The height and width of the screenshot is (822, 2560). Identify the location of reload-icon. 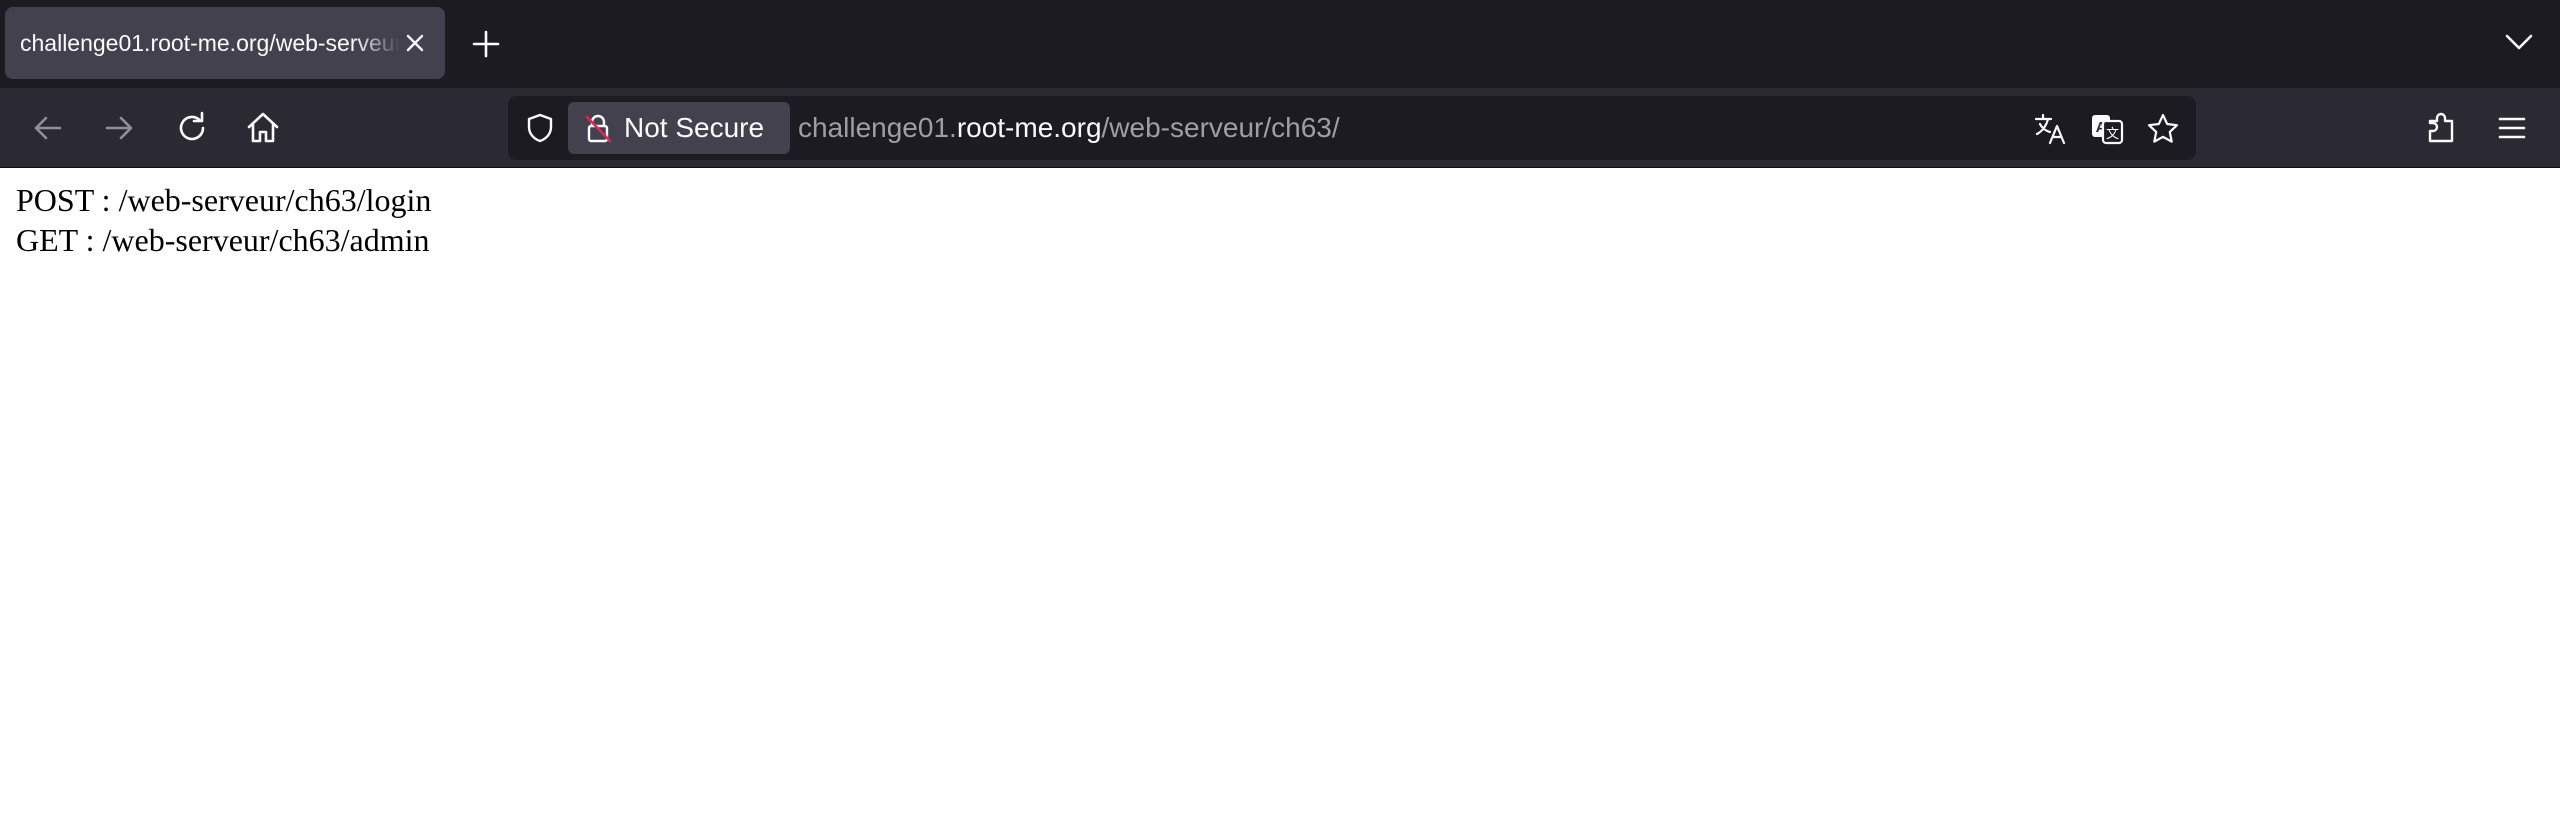
(192, 128).